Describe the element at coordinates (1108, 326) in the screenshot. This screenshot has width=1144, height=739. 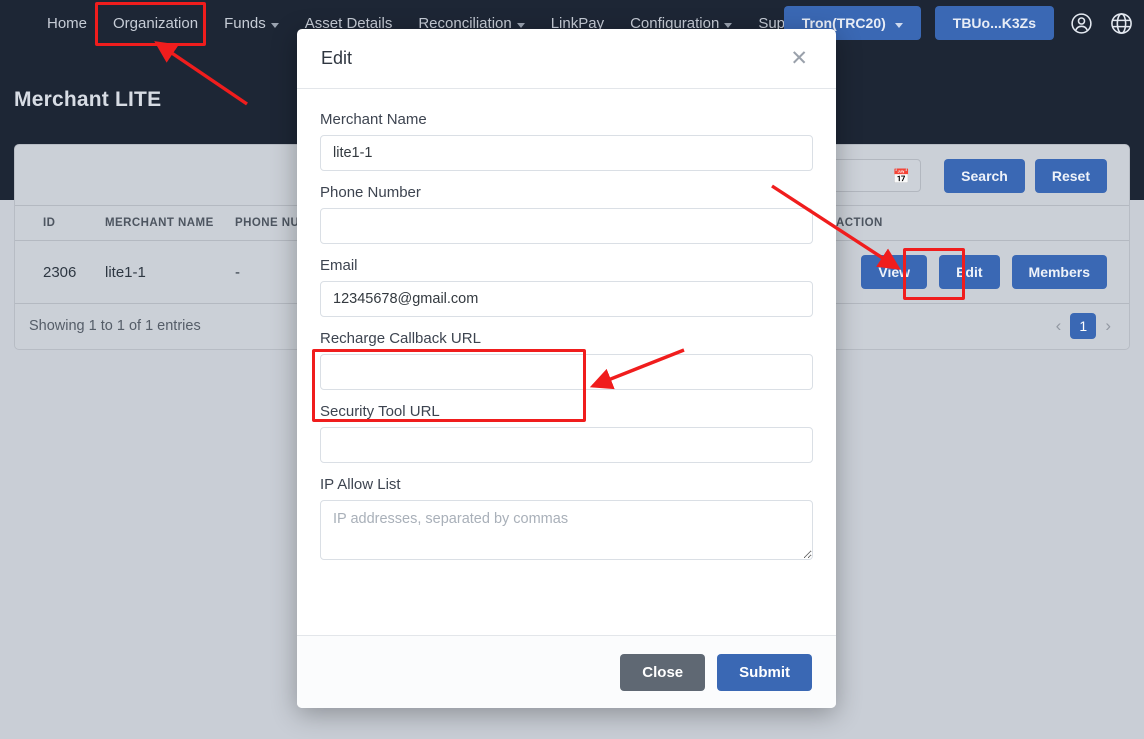
I see `pagination-next: ›` at that location.